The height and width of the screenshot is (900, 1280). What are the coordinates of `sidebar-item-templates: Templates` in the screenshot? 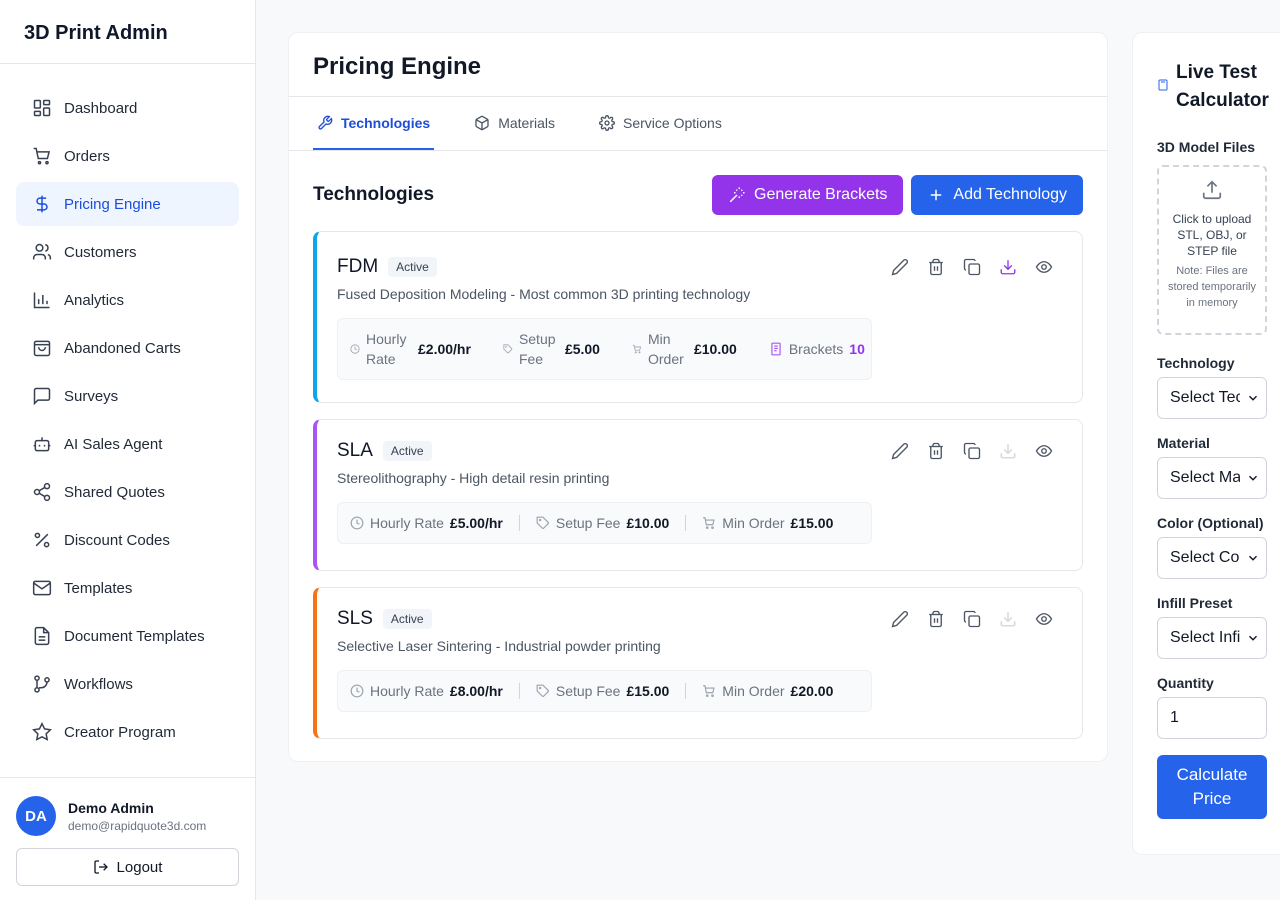 It's located at (127, 588).